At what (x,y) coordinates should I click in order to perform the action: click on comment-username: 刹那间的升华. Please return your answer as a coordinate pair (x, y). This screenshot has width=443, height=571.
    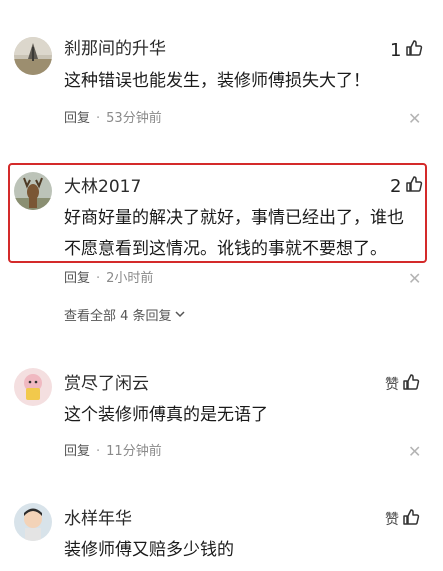
    Looking at the image, I should click on (115, 49).